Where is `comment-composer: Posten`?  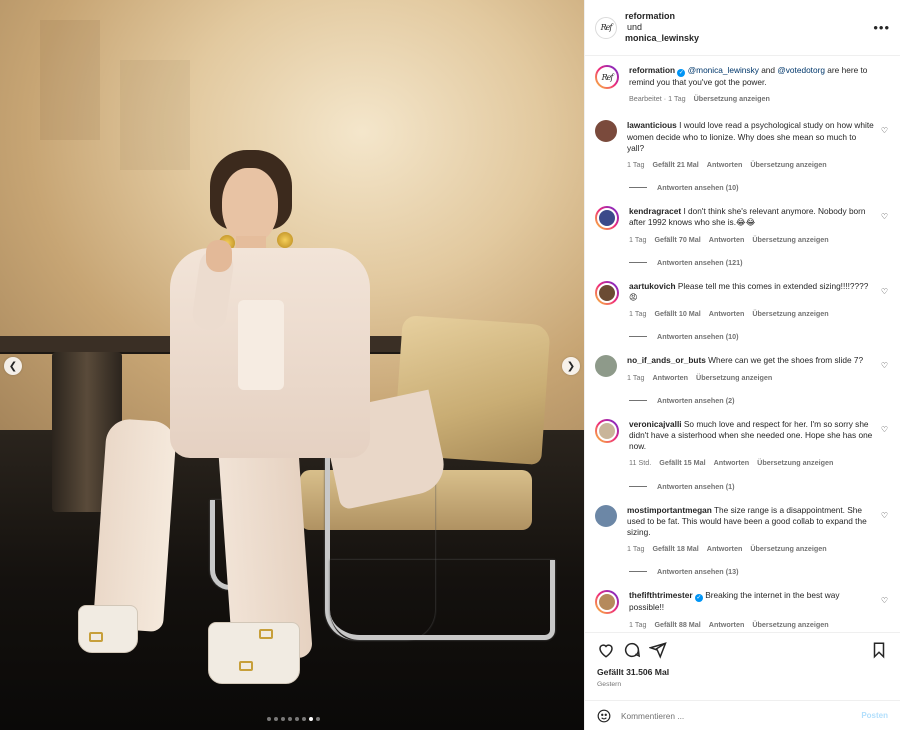
comment-composer: Posten is located at coordinates (742, 715).